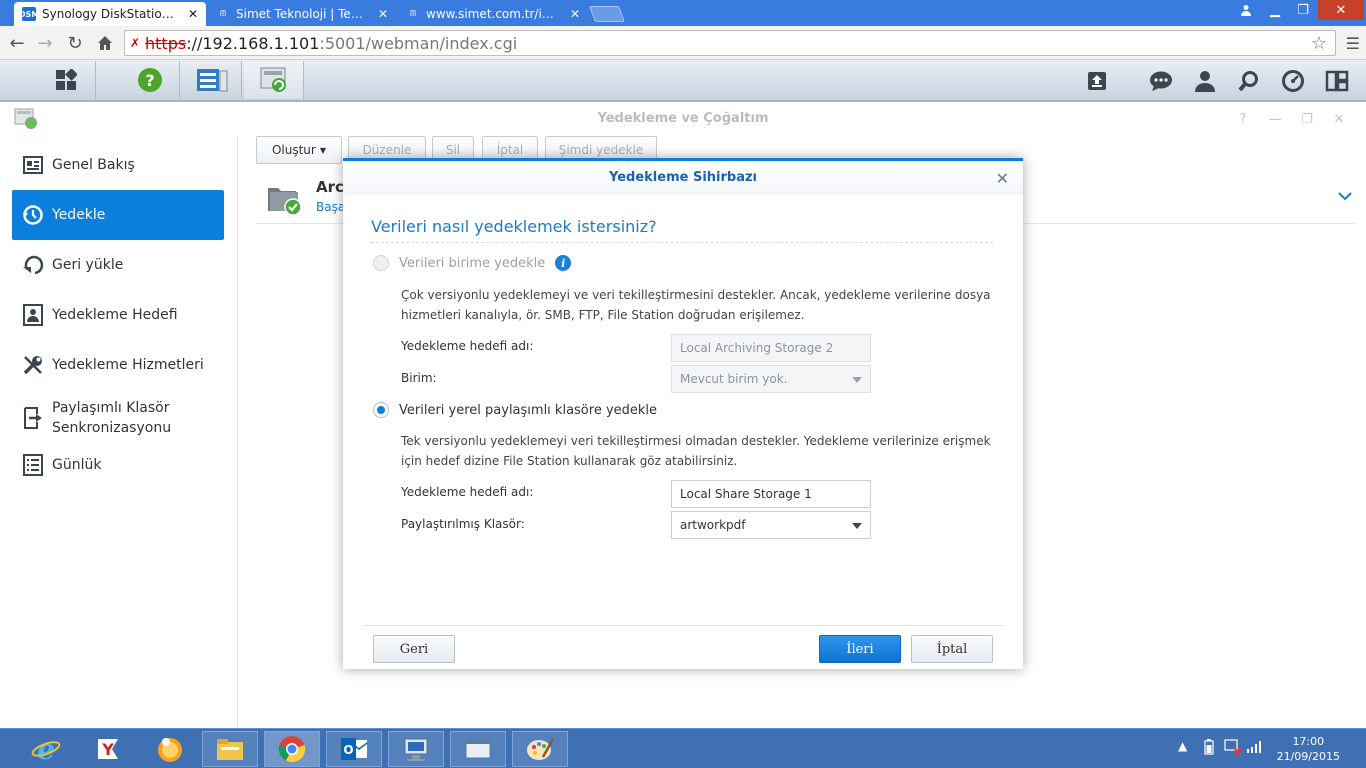  I want to click on backup-clock-icon, so click(33, 215).